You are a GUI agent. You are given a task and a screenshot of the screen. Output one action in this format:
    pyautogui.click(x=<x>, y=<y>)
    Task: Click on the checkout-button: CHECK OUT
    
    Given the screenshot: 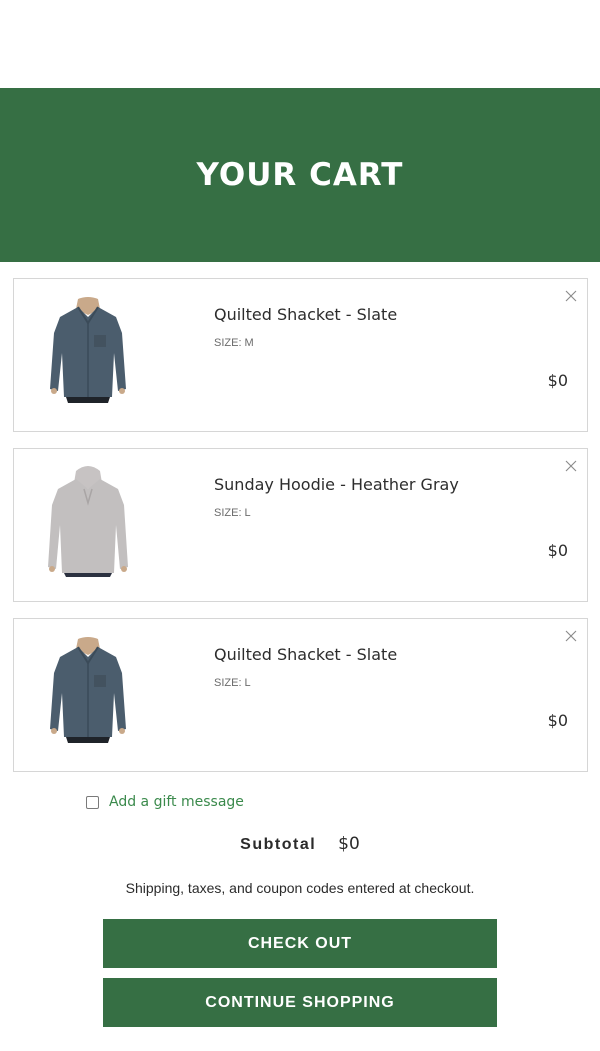 What is the action you would take?
    pyautogui.click(x=300, y=943)
    